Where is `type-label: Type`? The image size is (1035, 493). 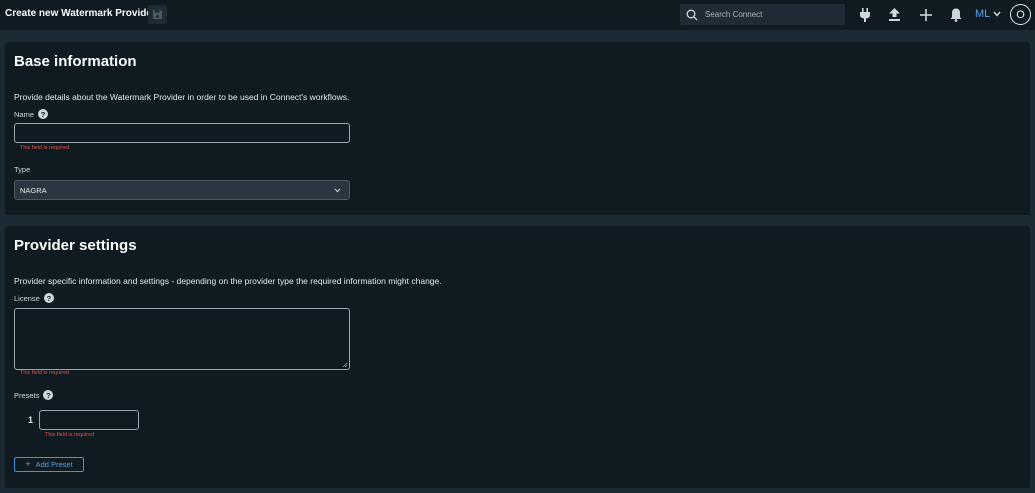
type-label: Type is located at coordinates (22, 169).